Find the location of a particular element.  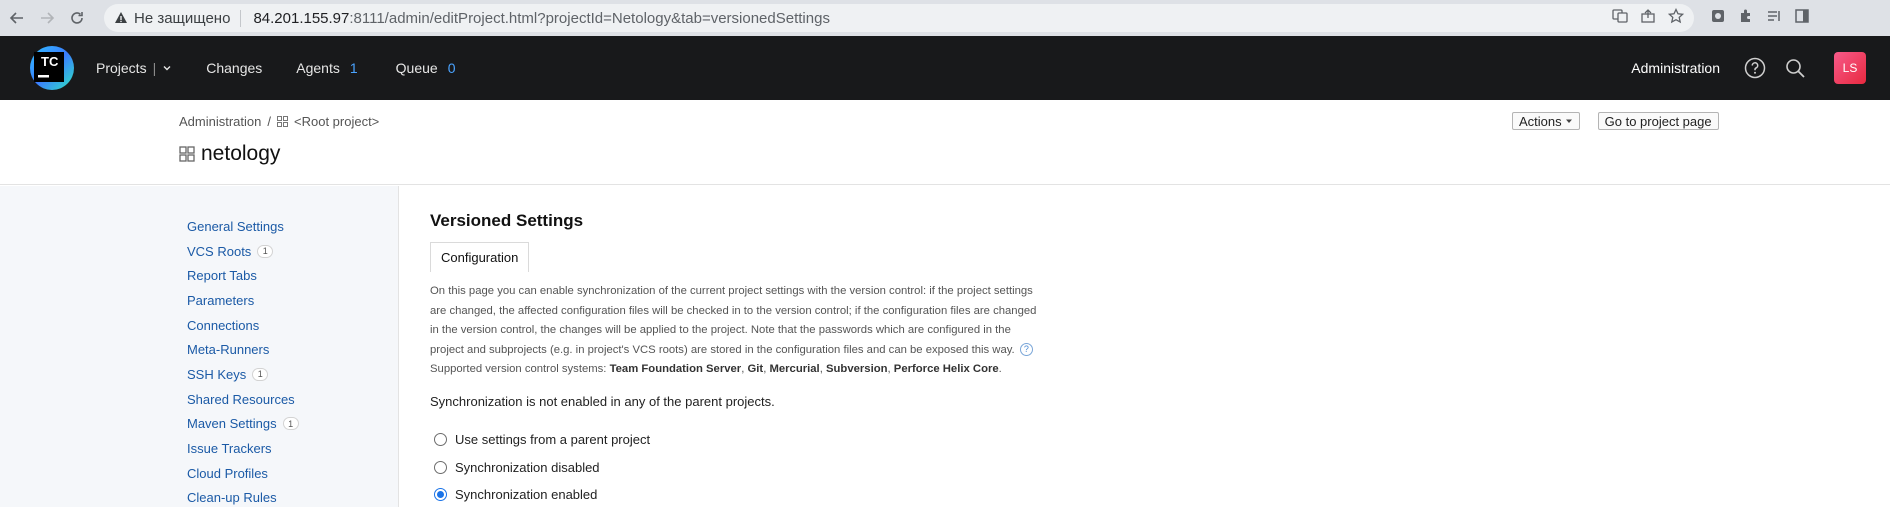

sidebar-item-meta-runners: Meta-Runners is located at coordinates (243, 349).